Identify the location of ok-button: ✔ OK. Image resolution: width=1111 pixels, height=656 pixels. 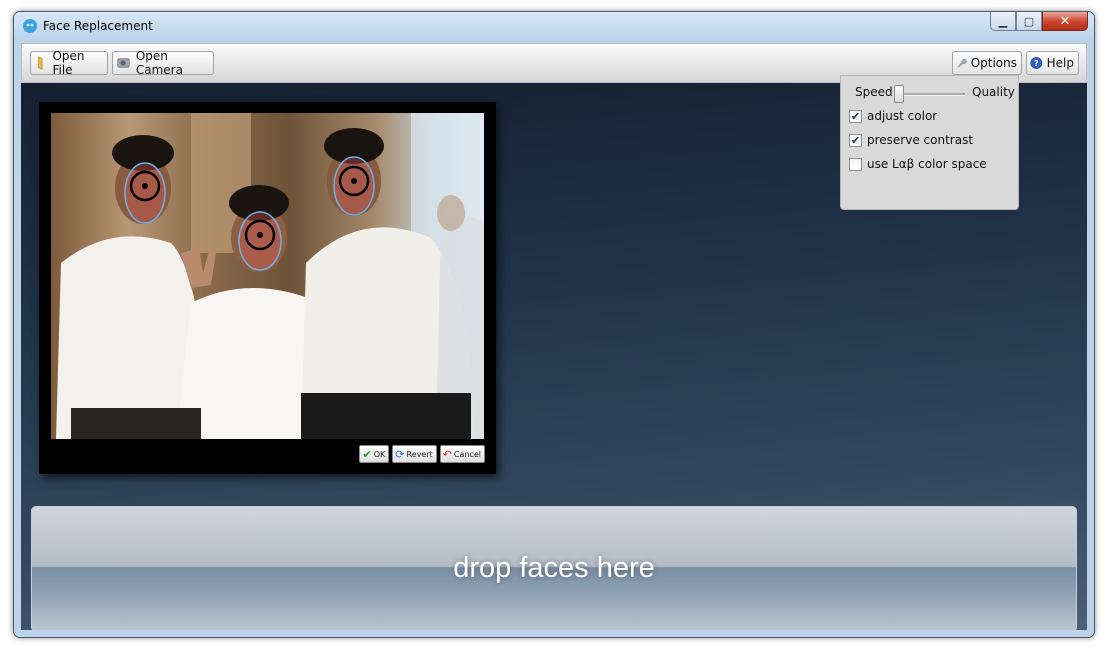
(374, 454).